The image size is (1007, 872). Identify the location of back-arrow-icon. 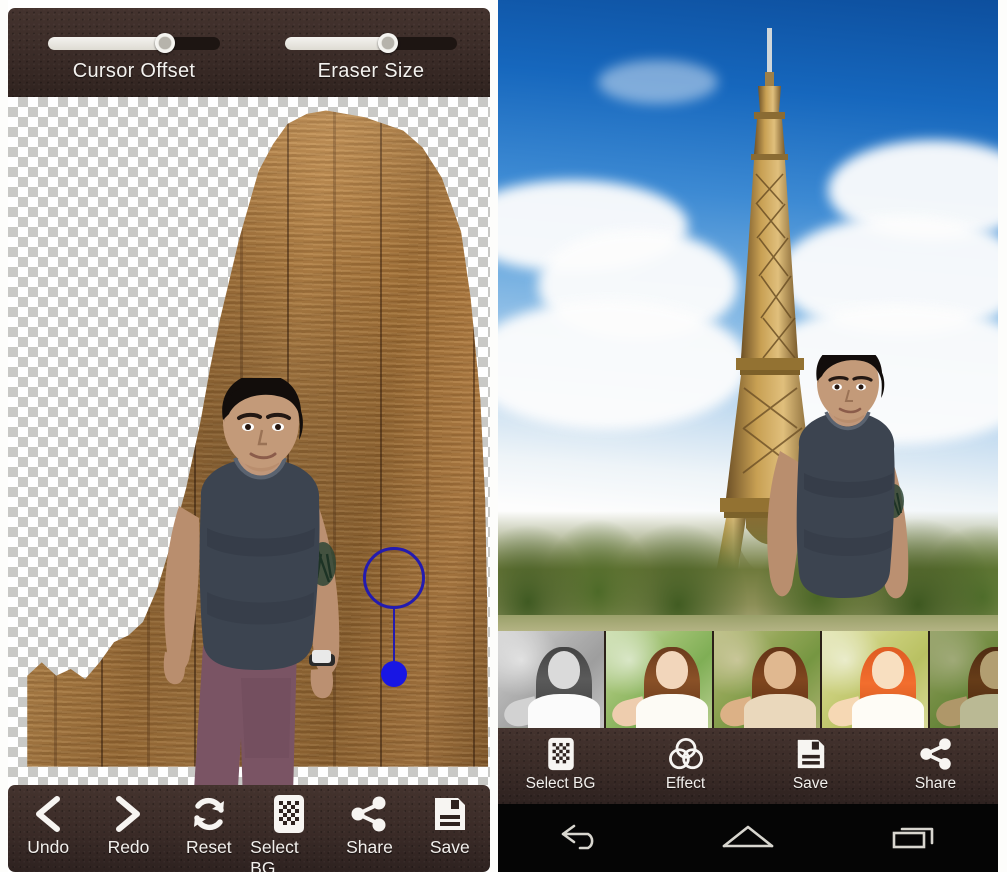
(581, 838).